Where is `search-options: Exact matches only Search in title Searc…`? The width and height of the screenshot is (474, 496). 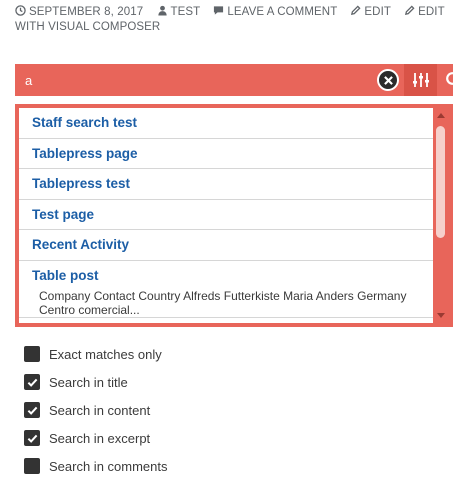
search-options: Exact matches only Search in title Searc… is located at coordinates (96, 416).